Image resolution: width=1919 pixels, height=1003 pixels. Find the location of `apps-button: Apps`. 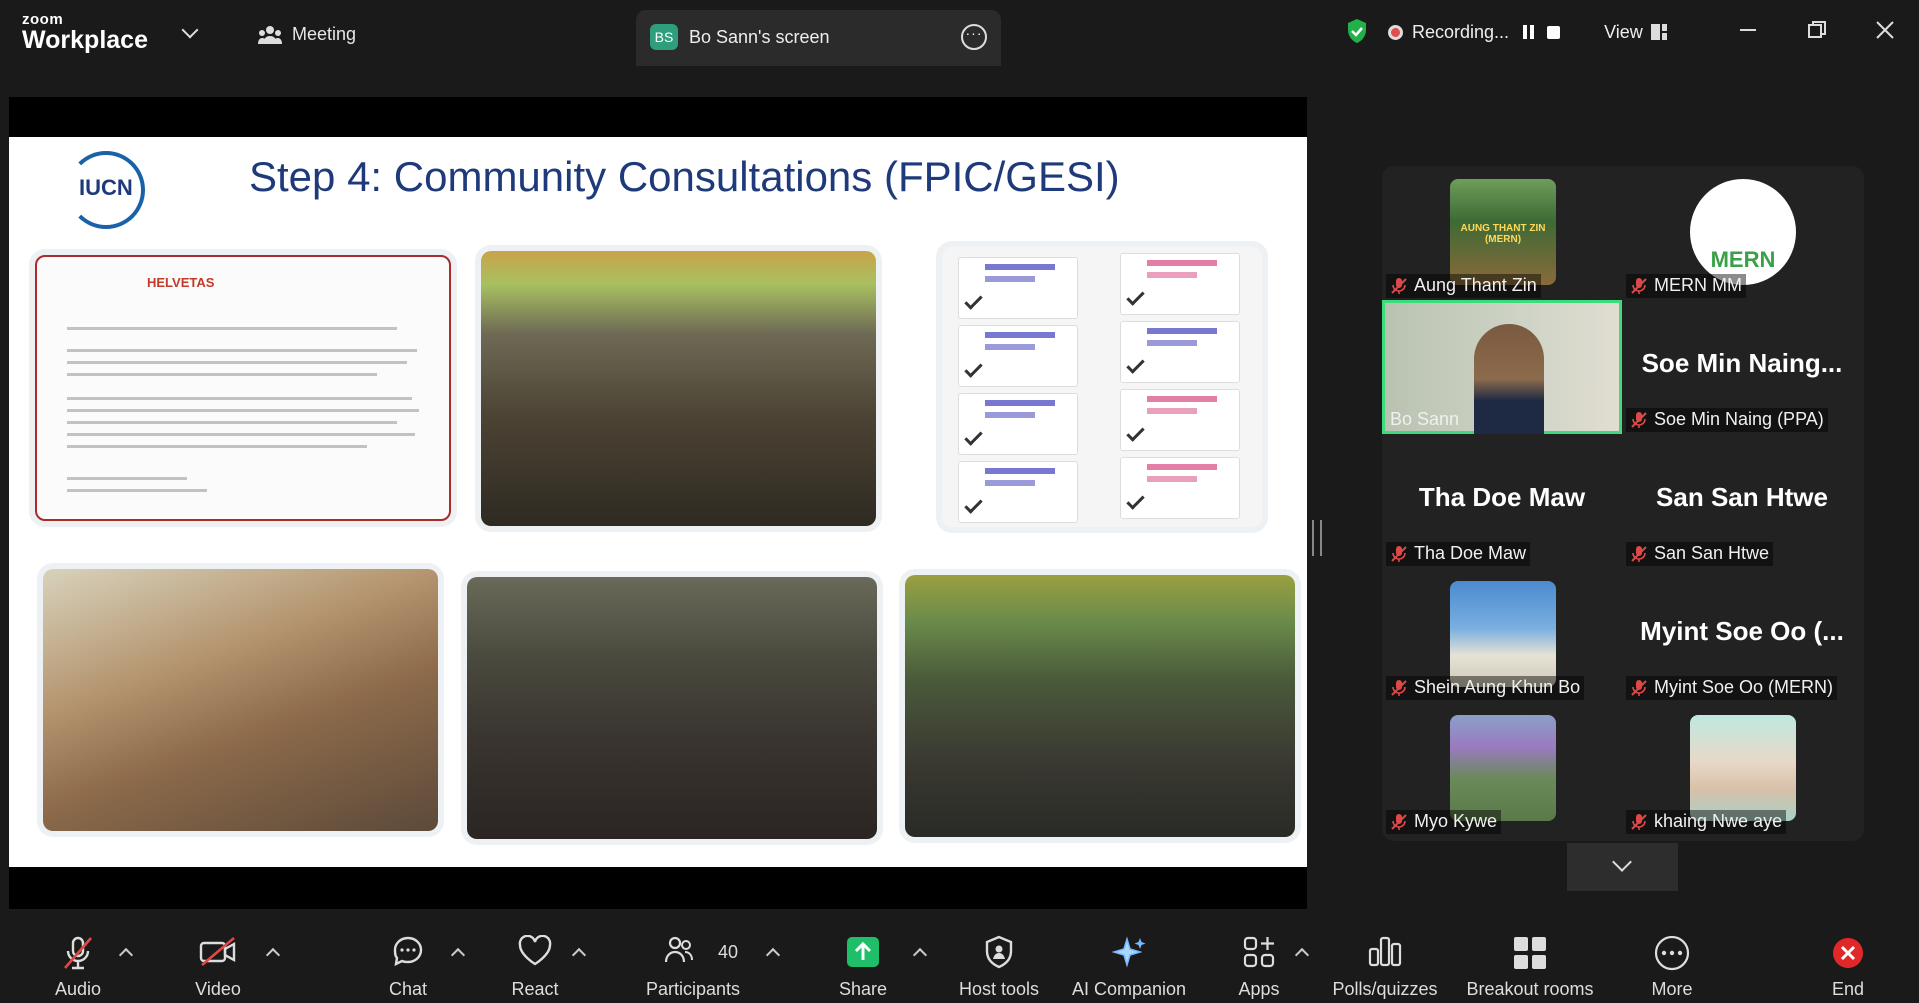

apps-button: Apps is located at coordinates (1259, 960).